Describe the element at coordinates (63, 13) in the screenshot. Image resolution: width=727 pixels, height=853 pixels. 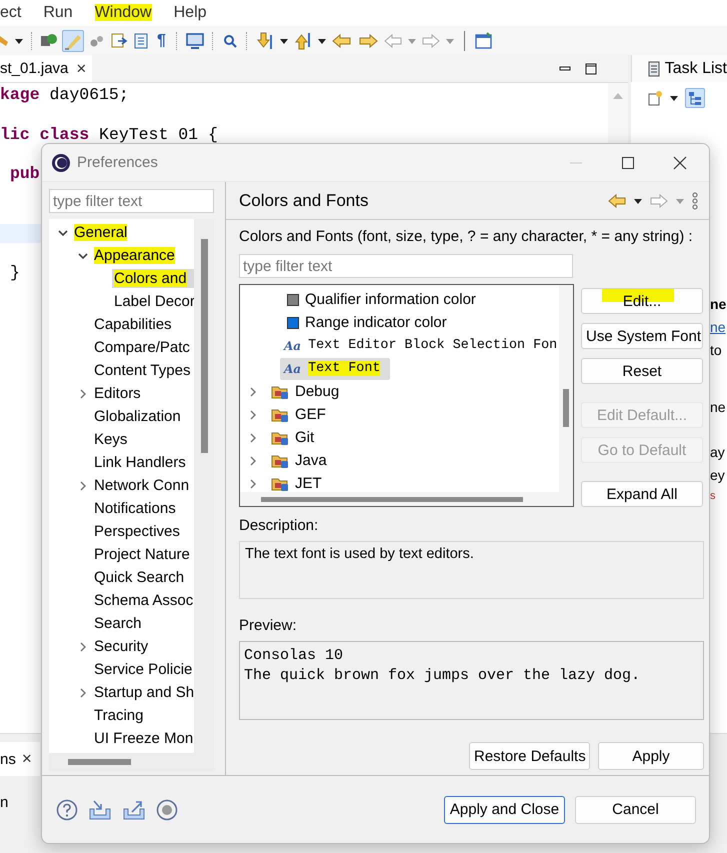
I see `menu-item: Run` at that location.